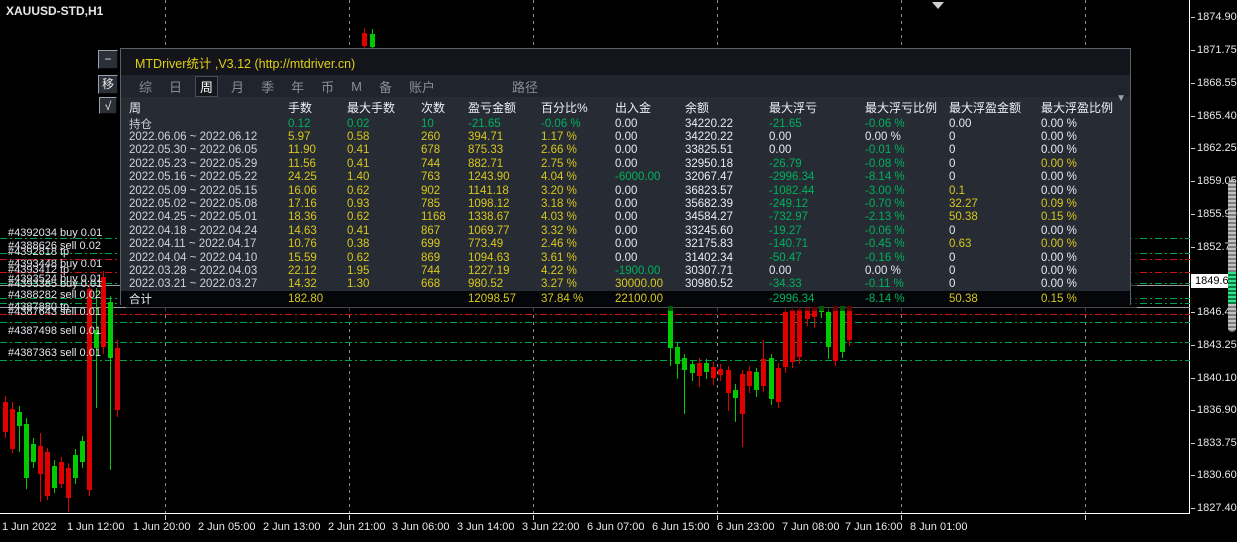  I want to click on column-header: 最大浮亏比例, so click(901, 107).